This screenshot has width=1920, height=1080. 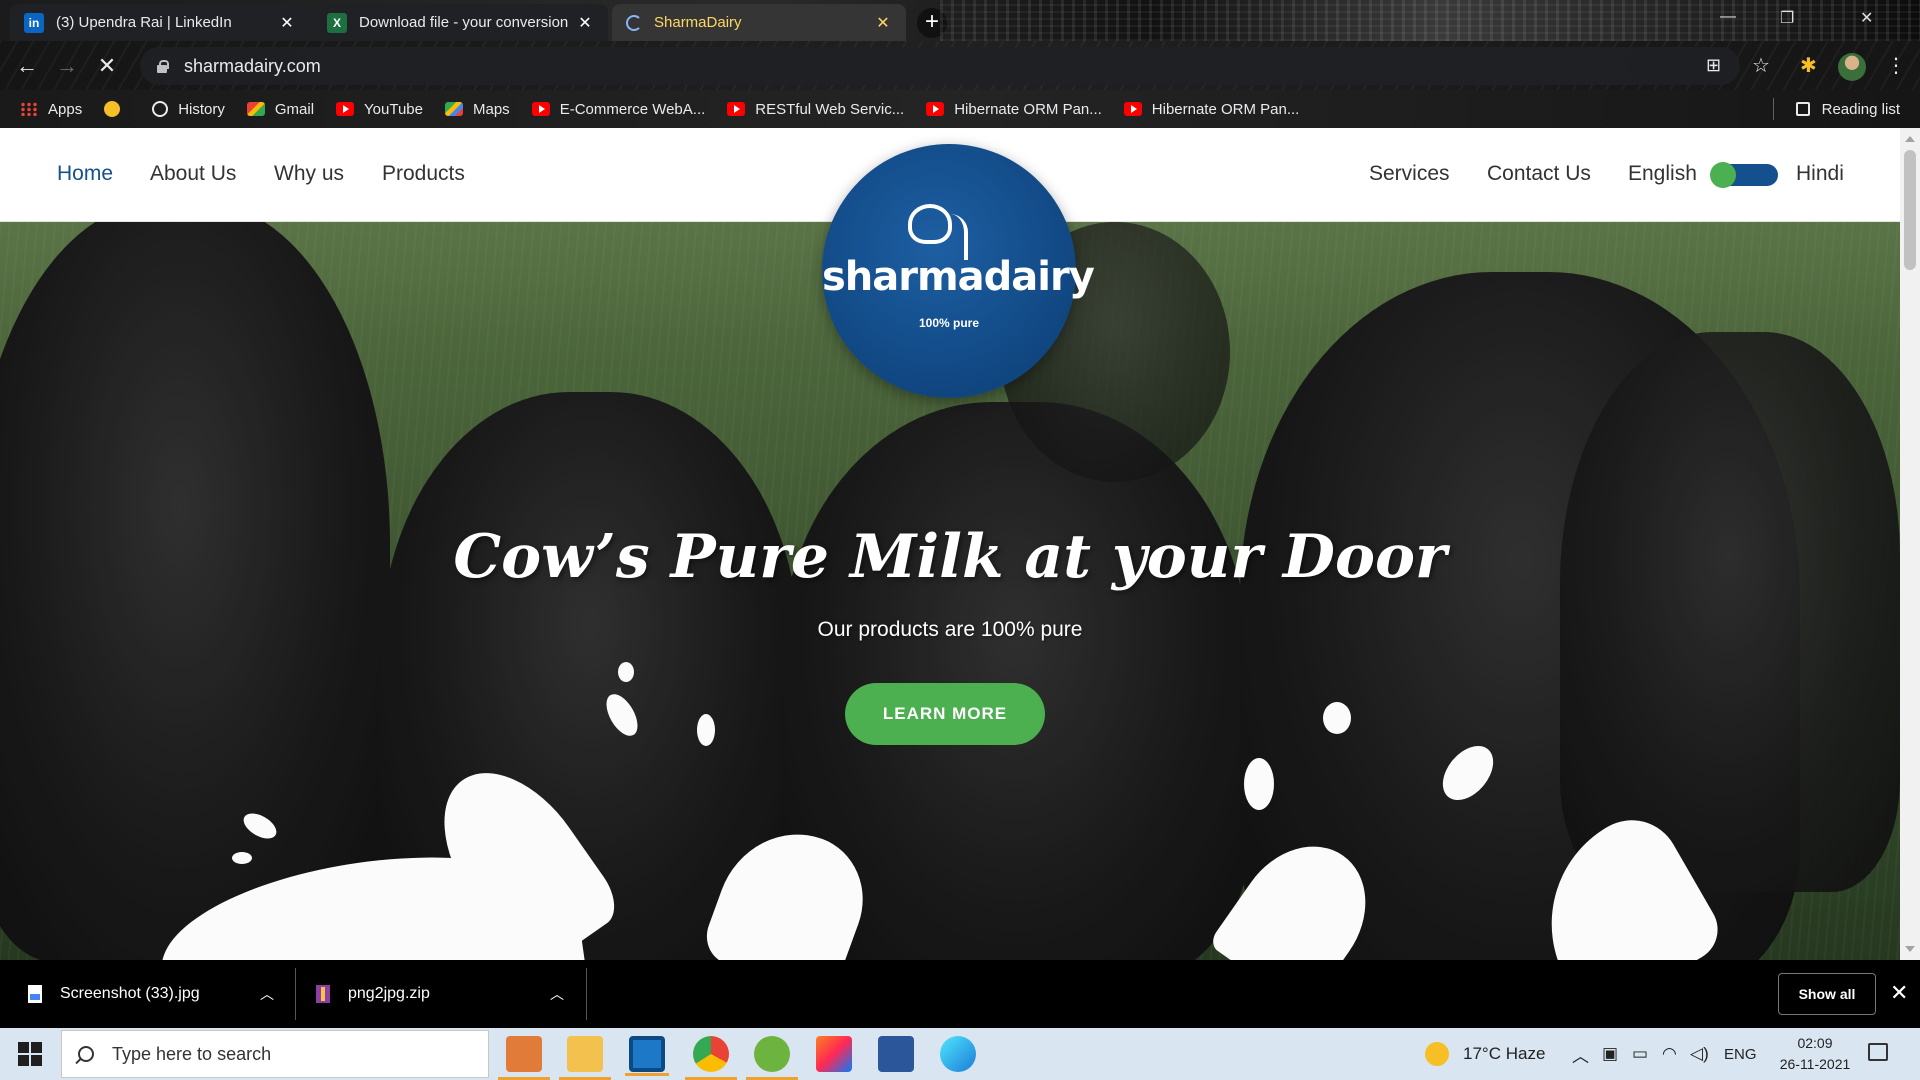 What do you see at coordinates (379, 109) in the screenshot?
I see `bookmark-youtube: YouTube` at bounding box center [379, 109].